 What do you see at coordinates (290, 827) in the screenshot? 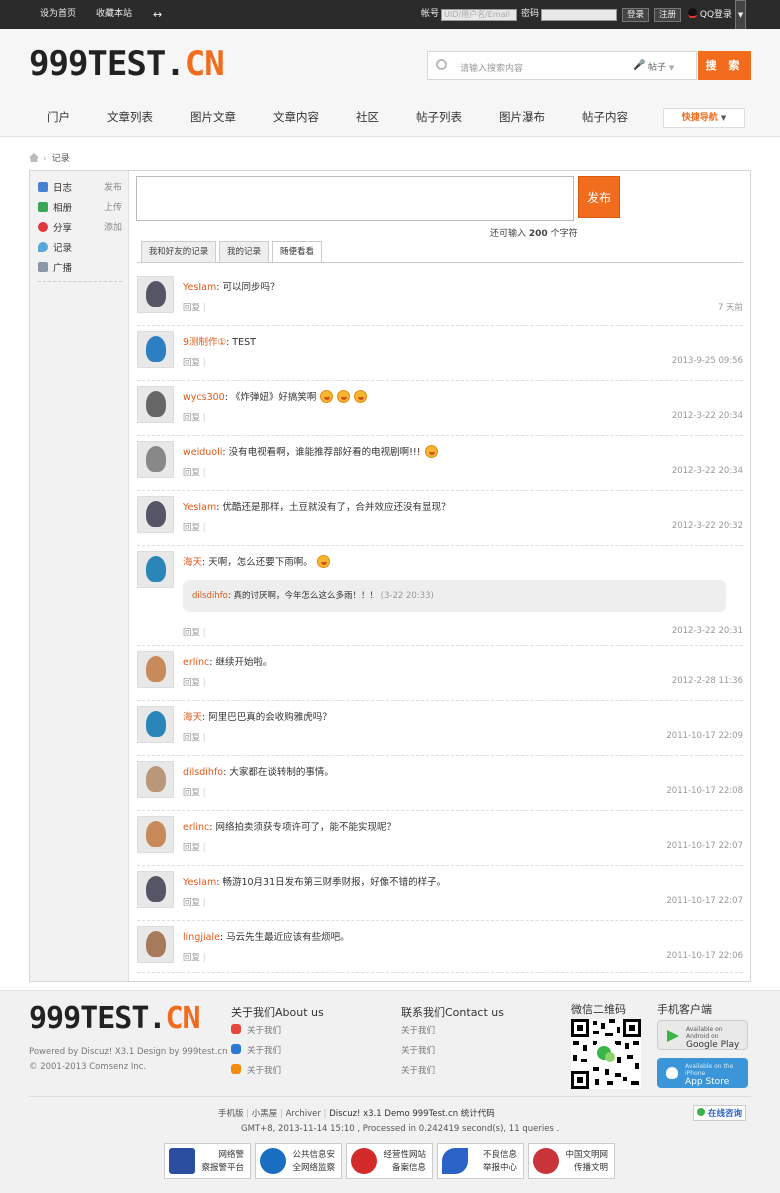
I see `doing-message: erlinc: 网络拍卖须获专项许可了，能不能实现呢？` at bounding box center [290, 827].